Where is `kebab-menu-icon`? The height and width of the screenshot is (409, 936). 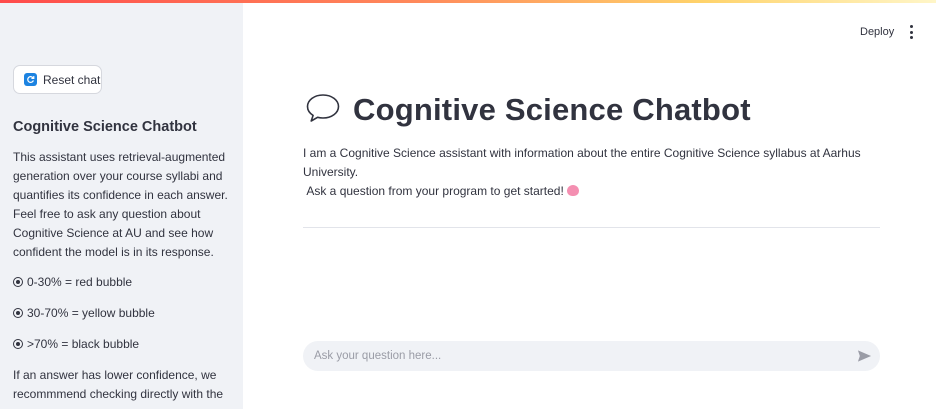 kebab-menu-icon is located at coordinates (911, 32).